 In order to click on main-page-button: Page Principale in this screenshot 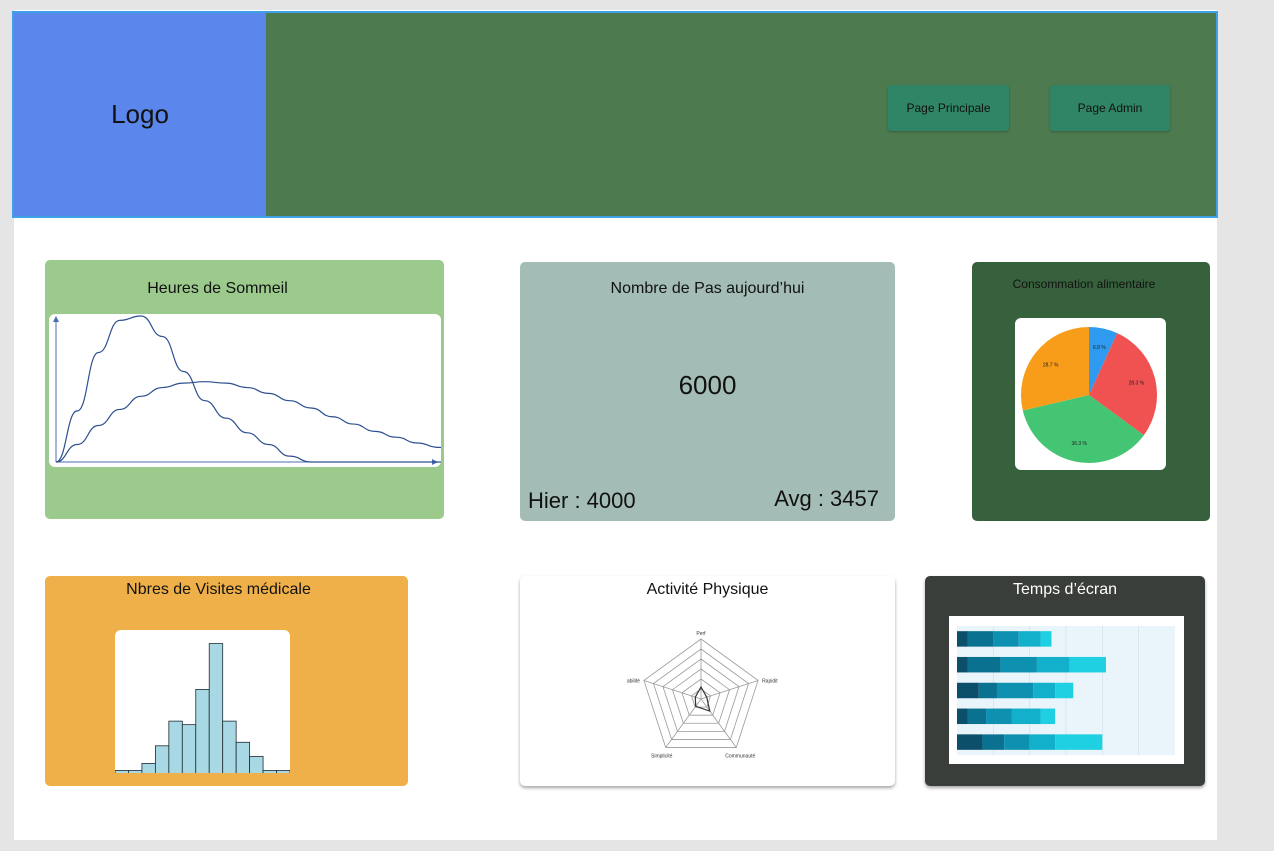, I will do `click(948, 108)`.